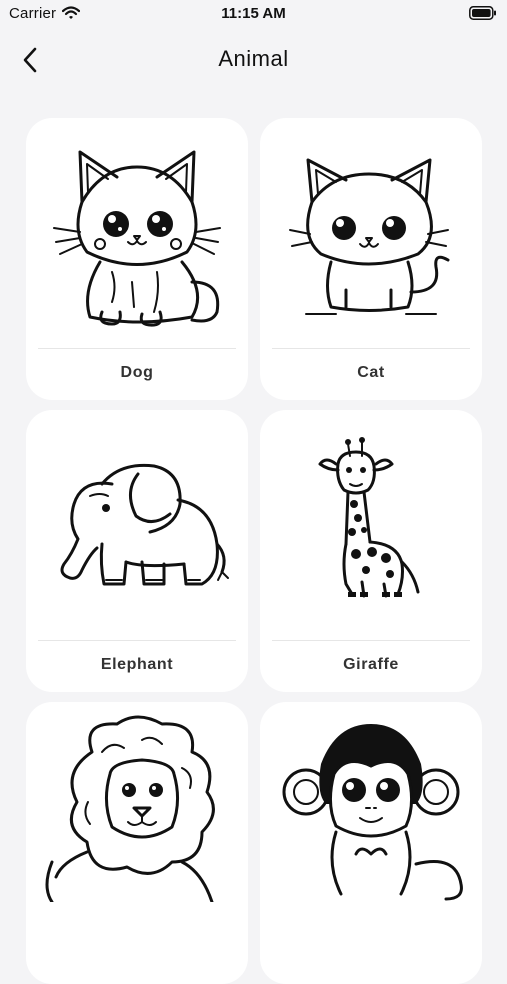  Describe the element at coordinates (371, 232) in the screenshot. I see `cat-illustration` at that location.